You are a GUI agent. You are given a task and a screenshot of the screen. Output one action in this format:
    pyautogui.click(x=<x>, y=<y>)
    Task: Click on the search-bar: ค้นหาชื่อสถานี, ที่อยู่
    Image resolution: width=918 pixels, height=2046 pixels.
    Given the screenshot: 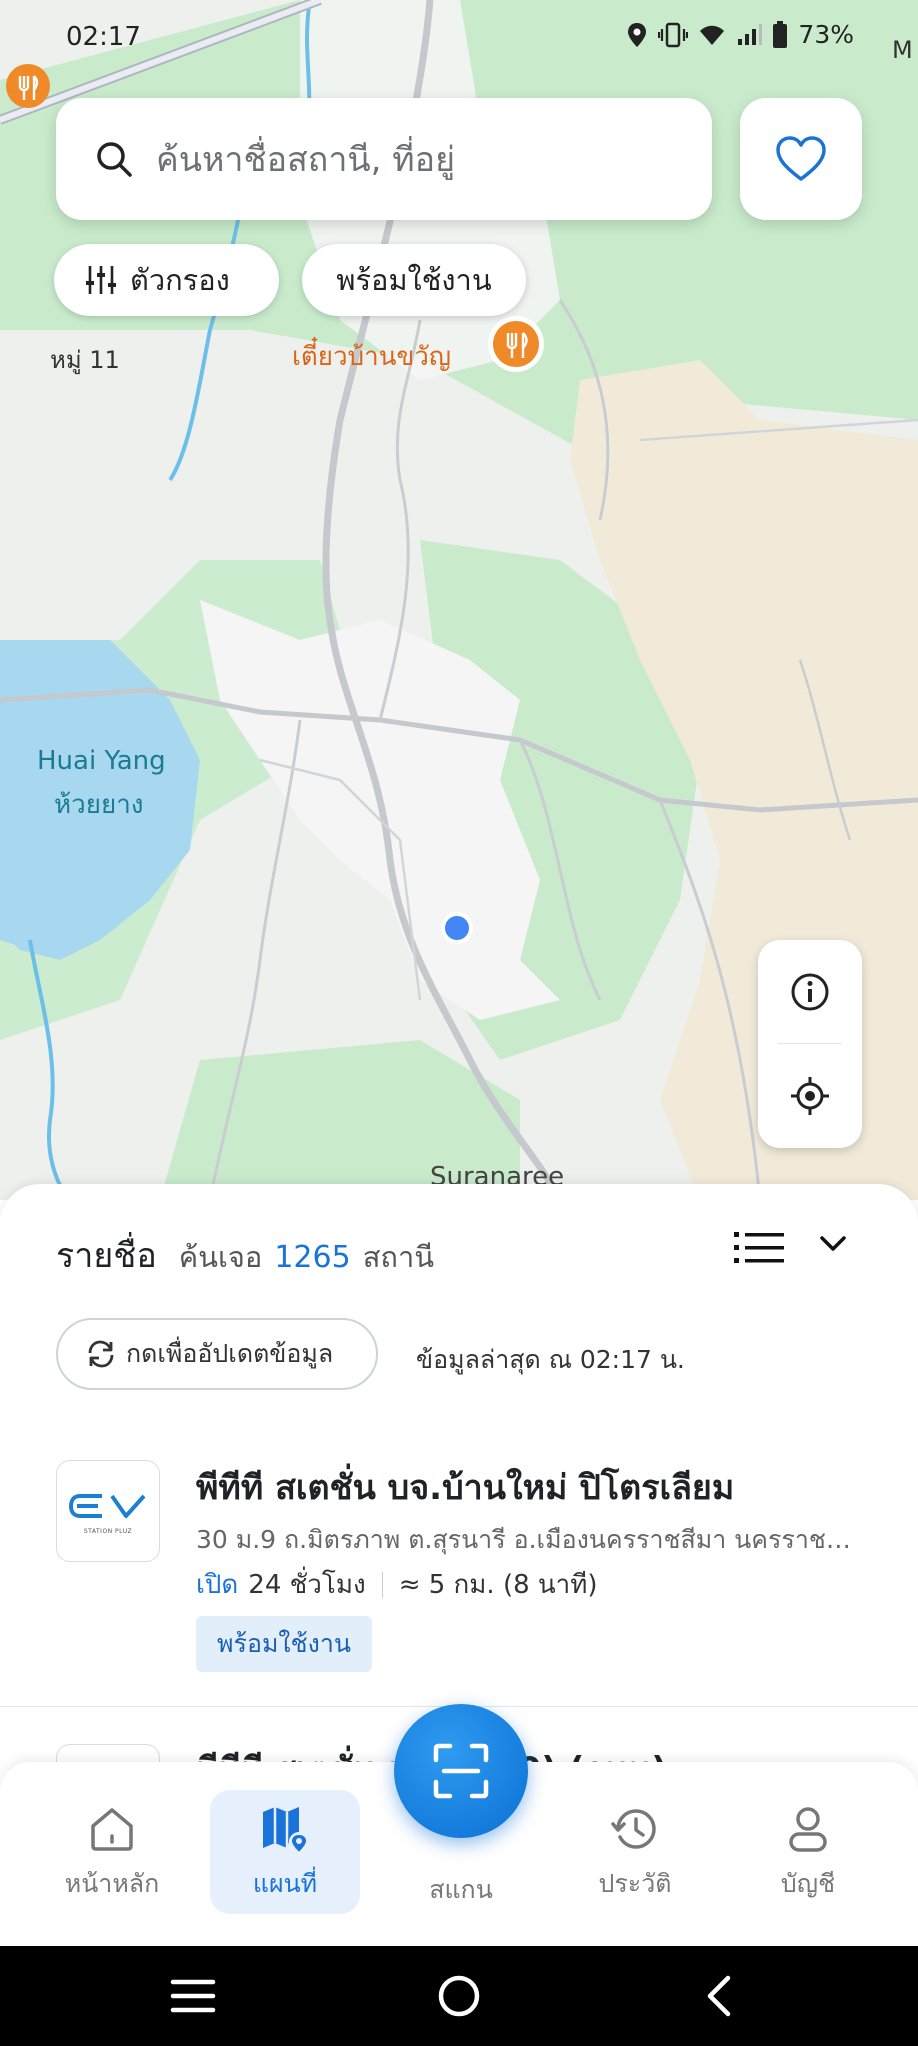 What is the action you would take?
    pyautogui.click(x=384, y=159)
    